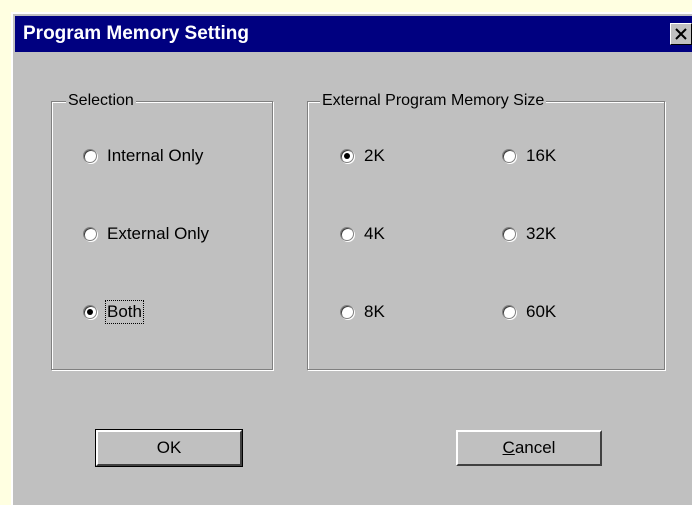  What do you see at coordinates (362, 312) in the screenshot?
I see `radio-8k: 8K` at bounding box center [362, 312].